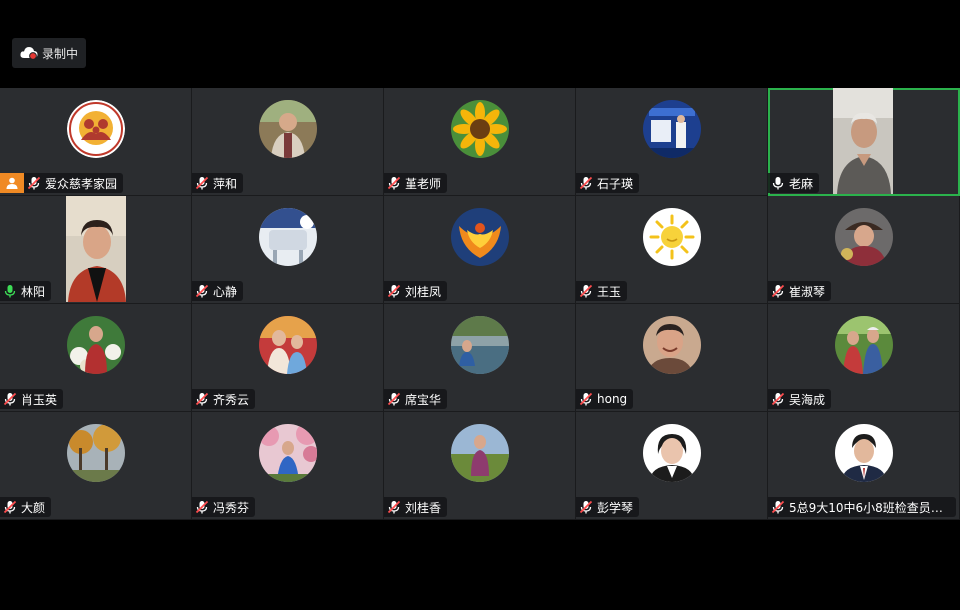  I want to click on participant-tile: 崔淑琴, so click(864, 250).